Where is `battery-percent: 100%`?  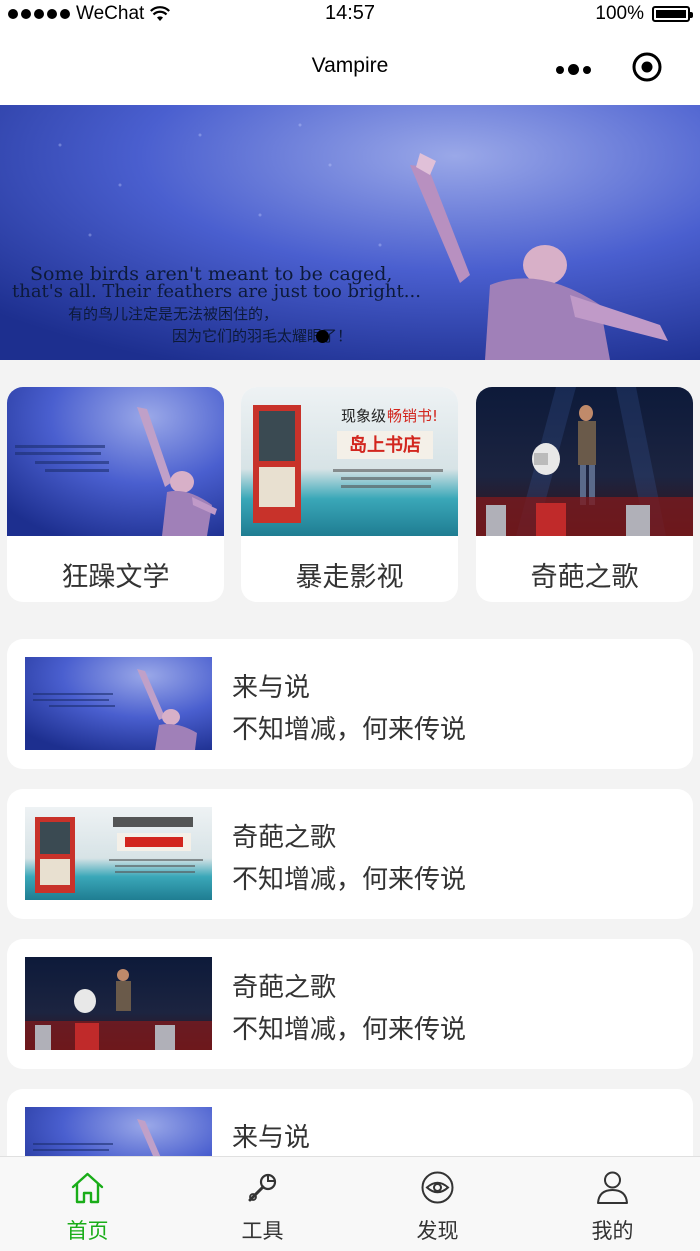
battery-percent: 100% is located at coordinates (619, 13).